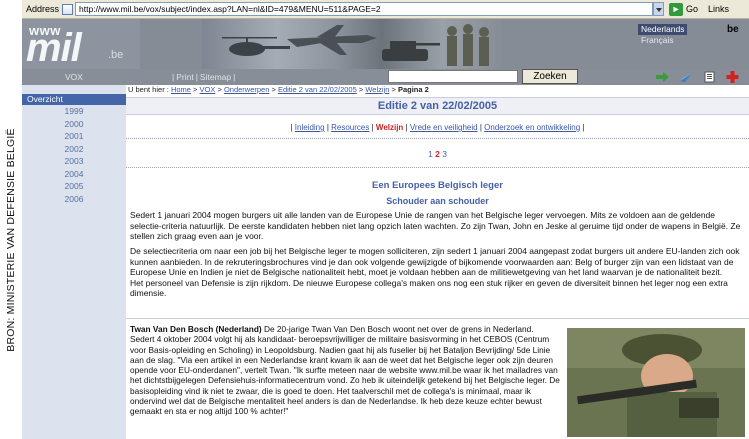 The image size is (749, 439). What do you see at coordinates (437, 106) in the screenshot?
I see `edition-title: Editie 2 van 22/02/2005` at bounding box center [437, 106].